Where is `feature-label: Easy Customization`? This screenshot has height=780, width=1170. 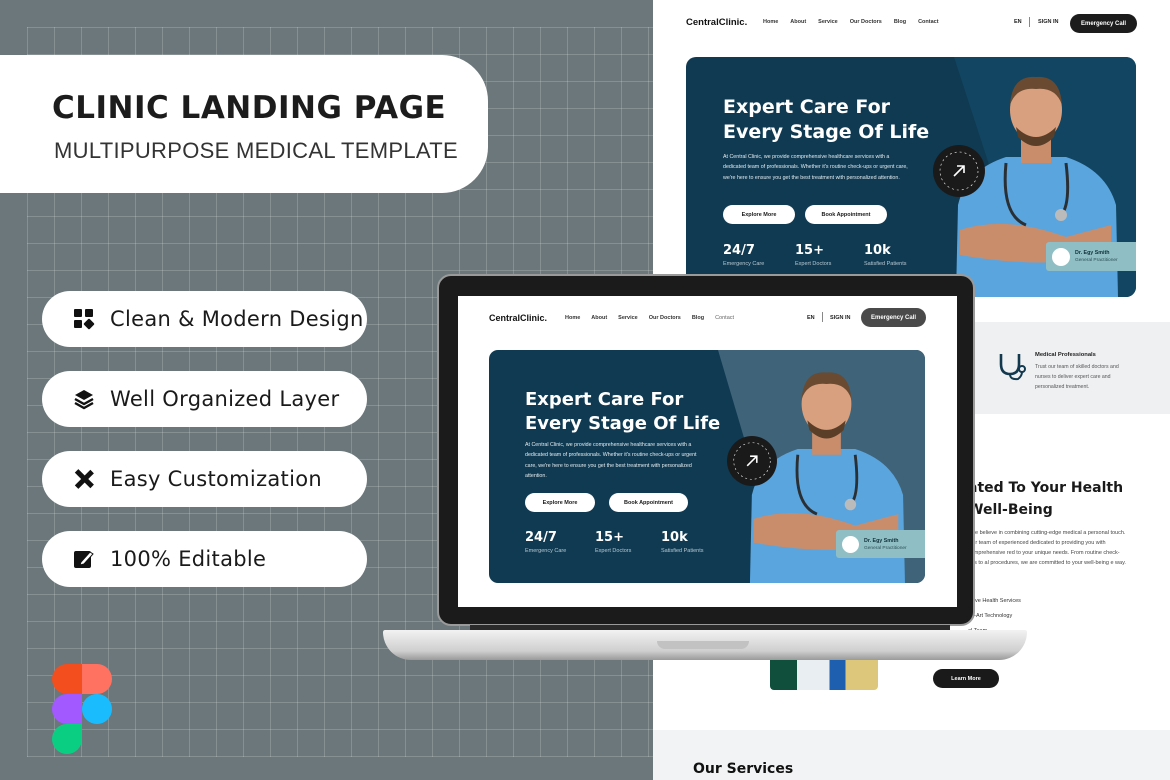
feature-label: Easy Customization is located at coordinates (216, 479).